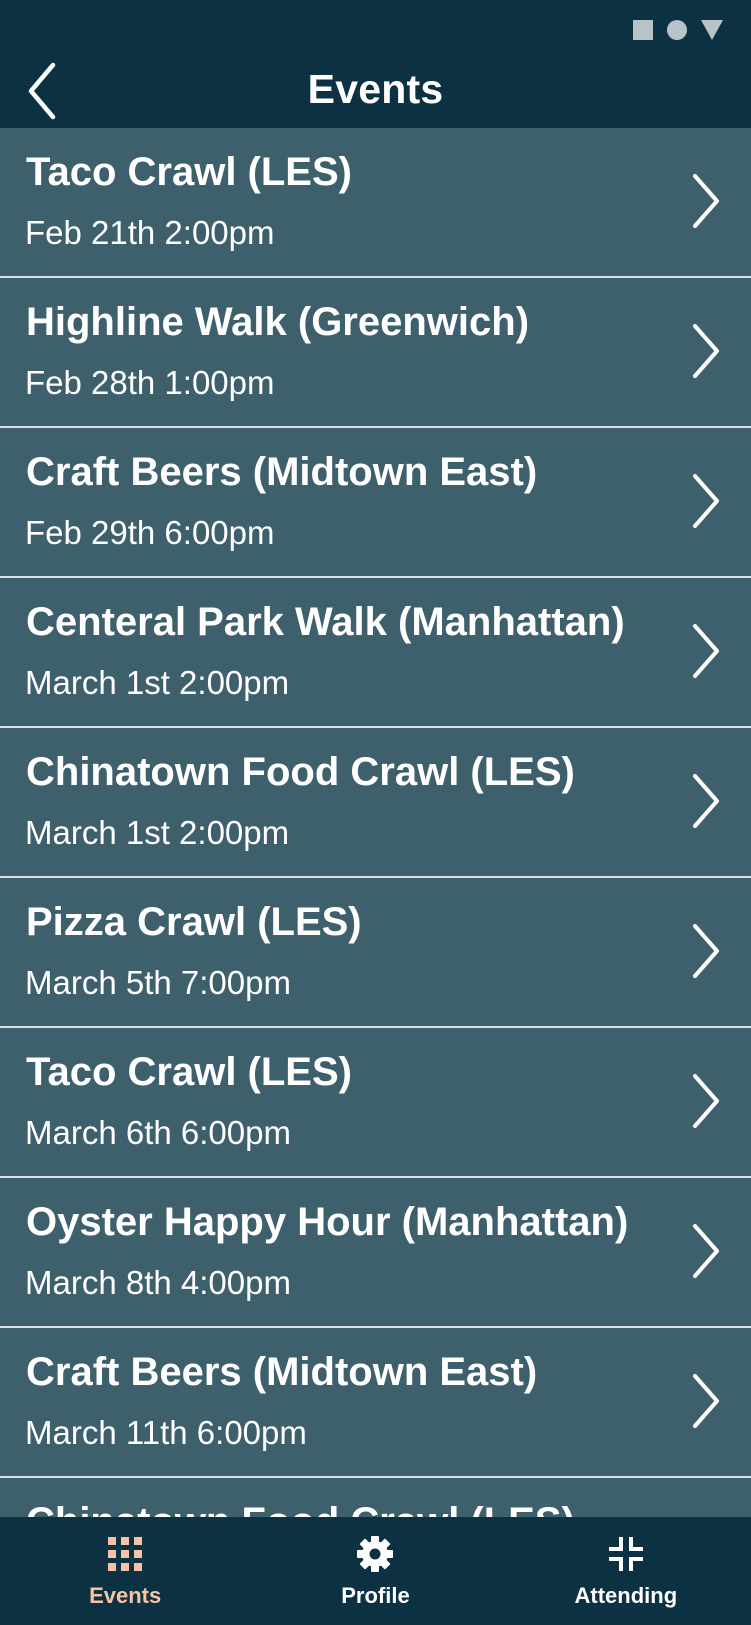 The image size is (751, 1625). What do you see at coordinates (325, 622) in the screenshot?
I see `event-title: Centeral Park Walk (Manhattan)` at bounding box center [325, 622].